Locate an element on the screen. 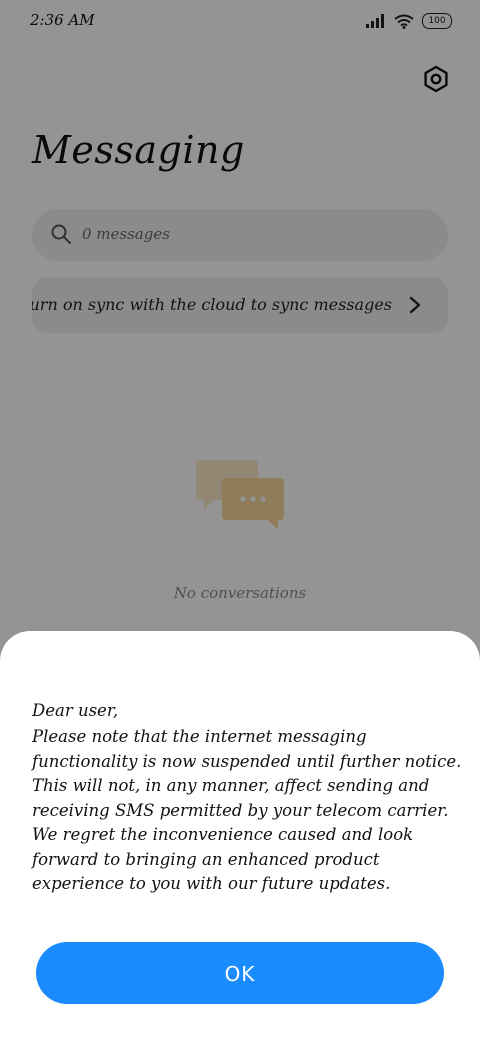 The height and width of the screenshot is (1040, 480). dialog-greeting: Dear user, is located at coordinates (75, 710).